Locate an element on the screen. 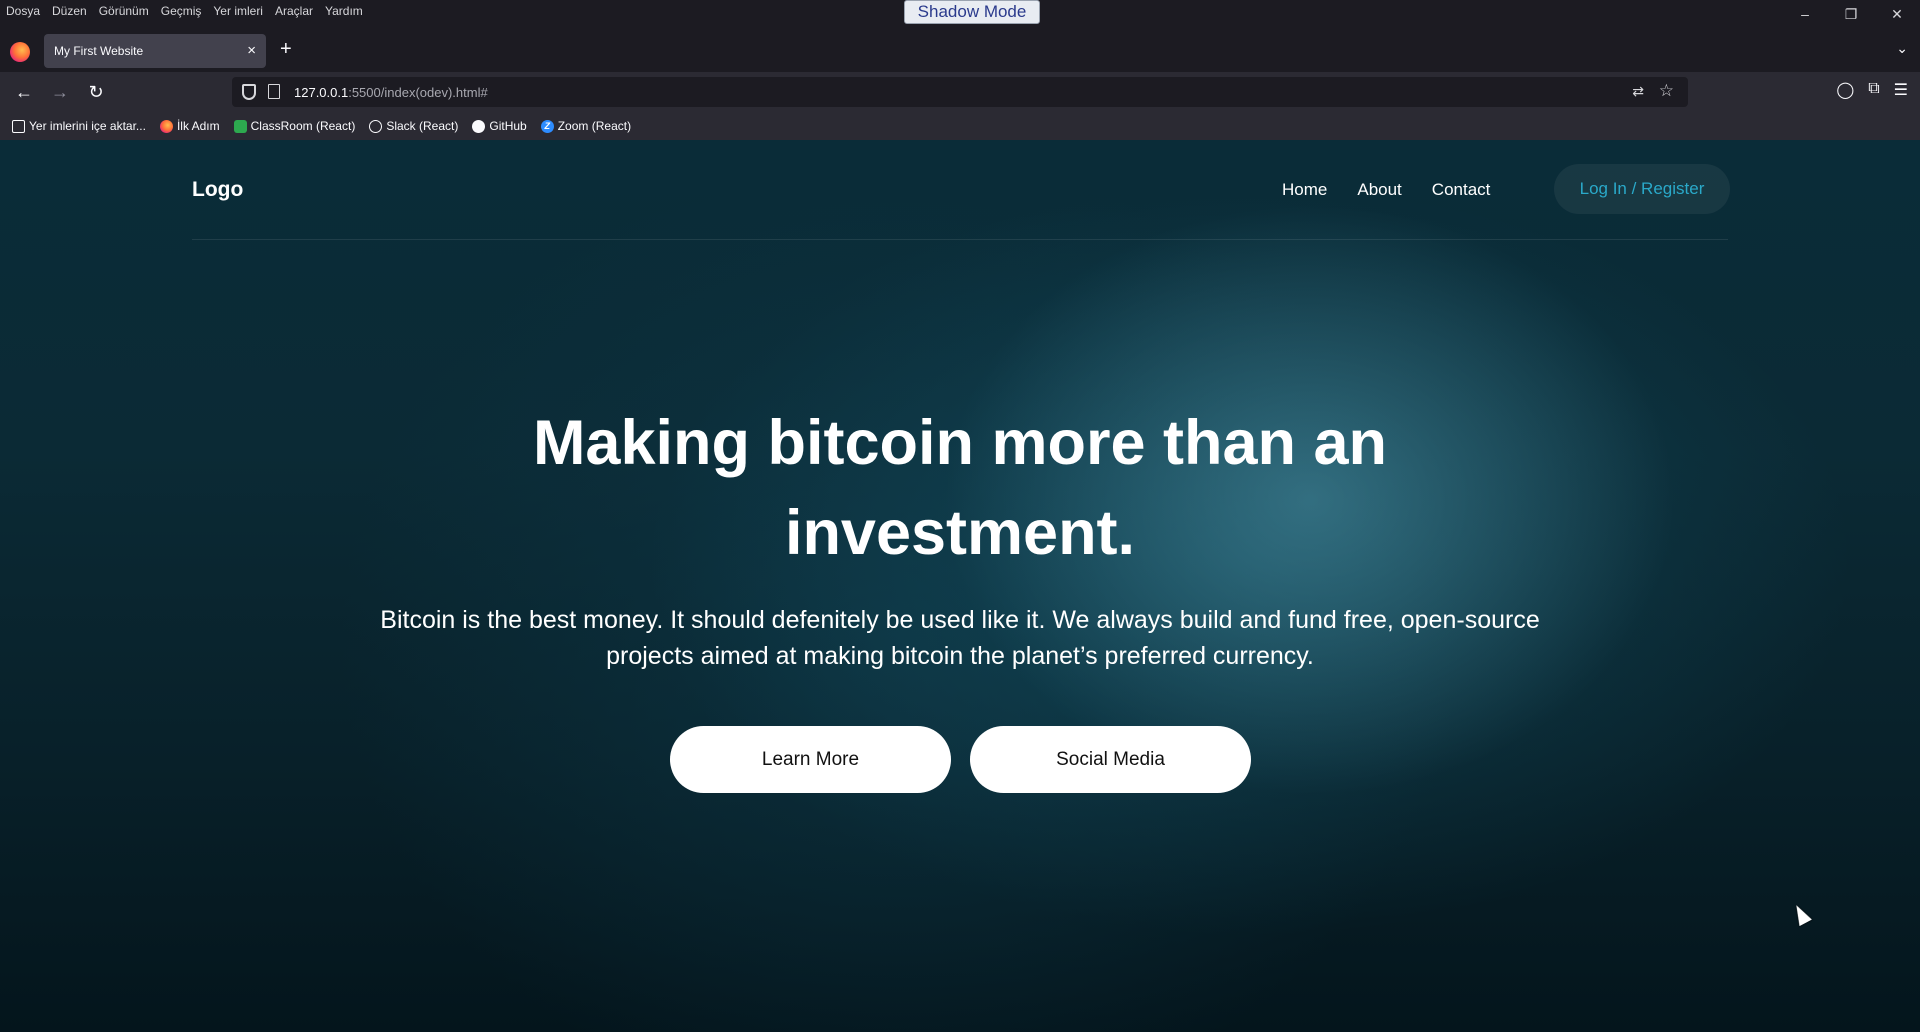  restore-icon: ❐ is located at coordinates (1851, 14).